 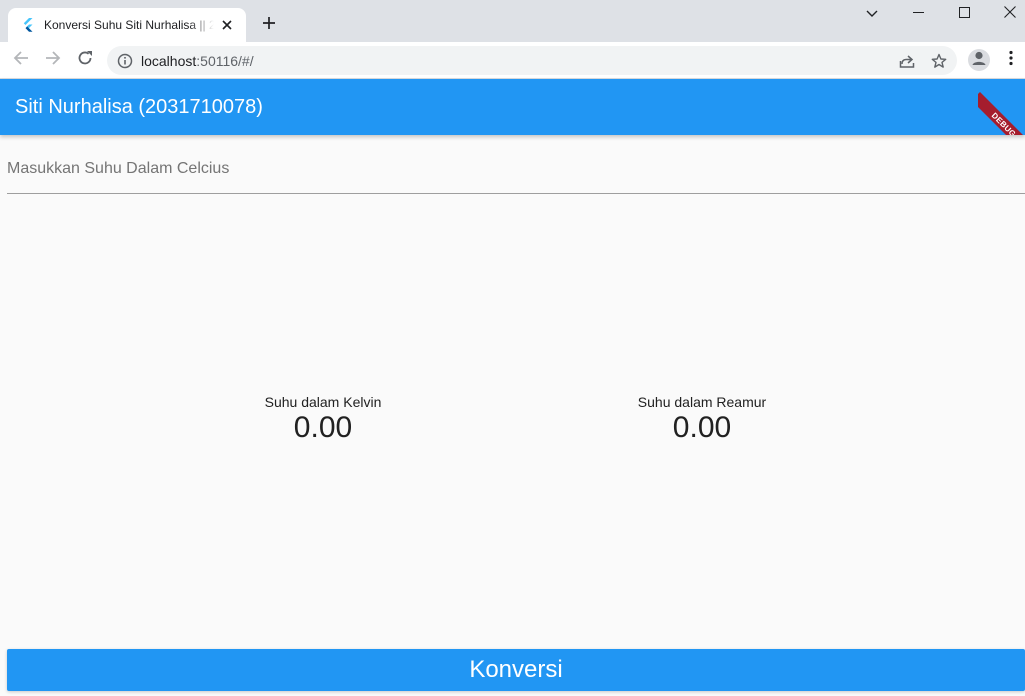 I want to click on url-text: localhost:50116/#/, so click(x=197, y=61).